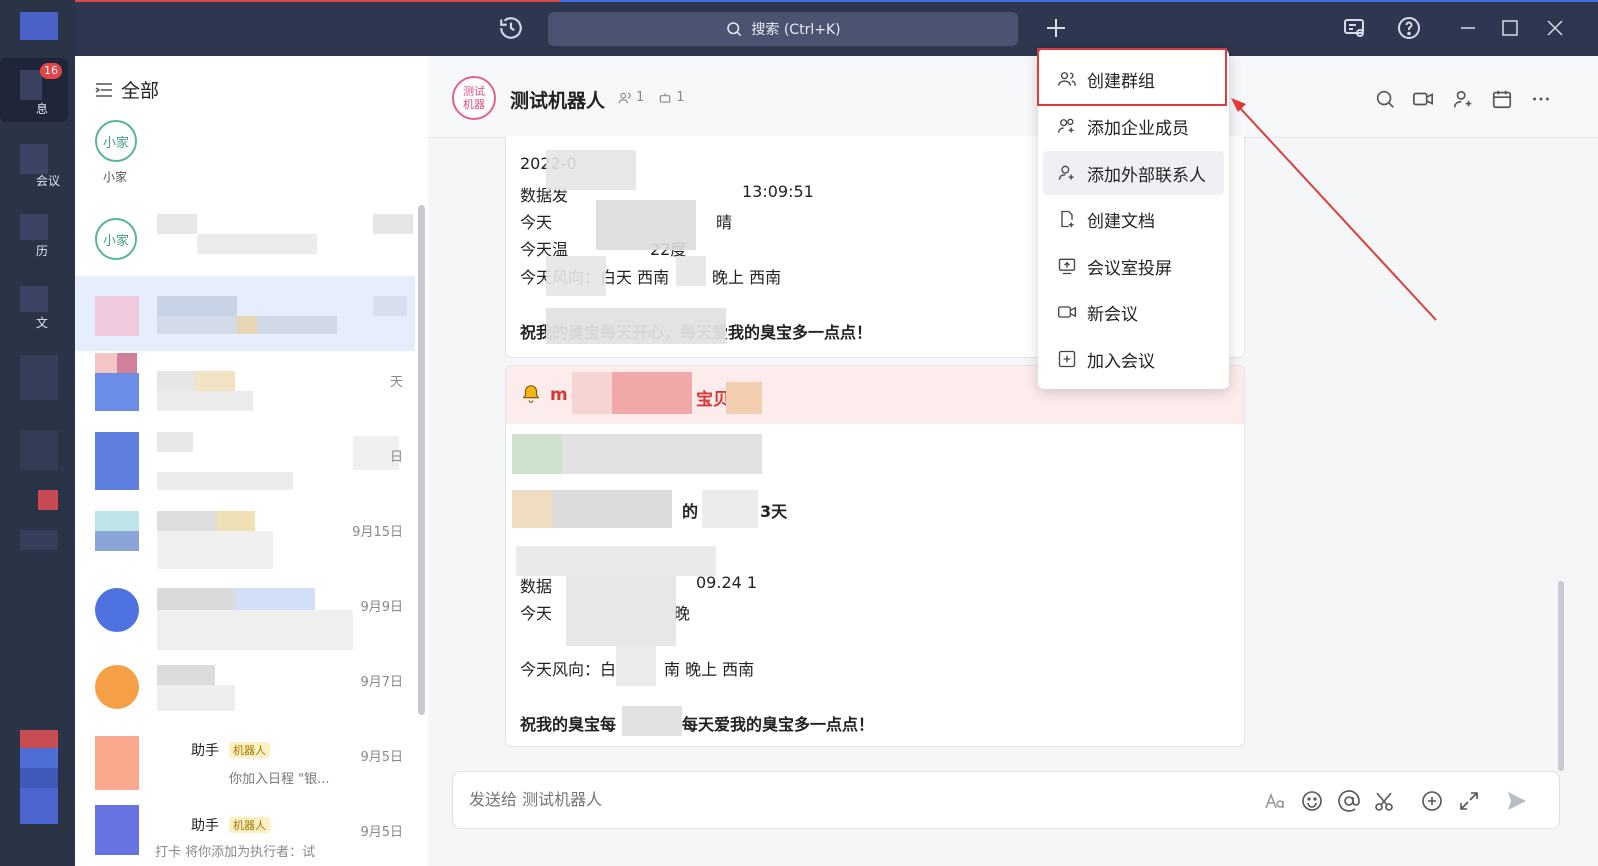  Describe the element at coordinates (116, 141) in the screenshot. I see `pinned-avatar: 小家` at that location.